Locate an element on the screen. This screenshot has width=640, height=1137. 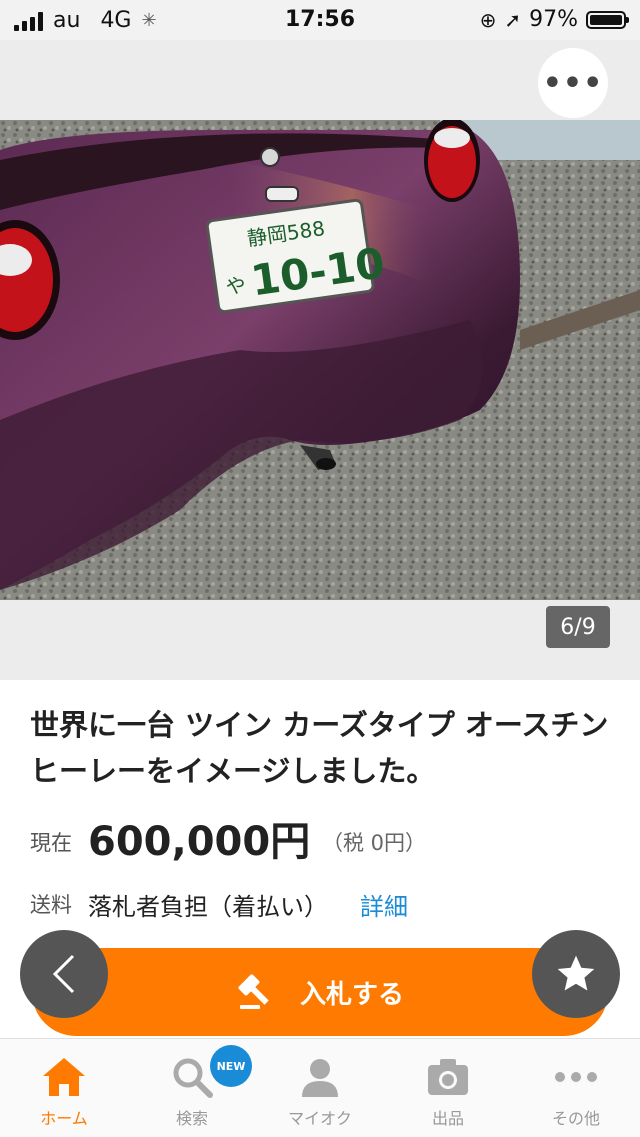
tab-other-label: その他 is located at coordinates (575, 1118).